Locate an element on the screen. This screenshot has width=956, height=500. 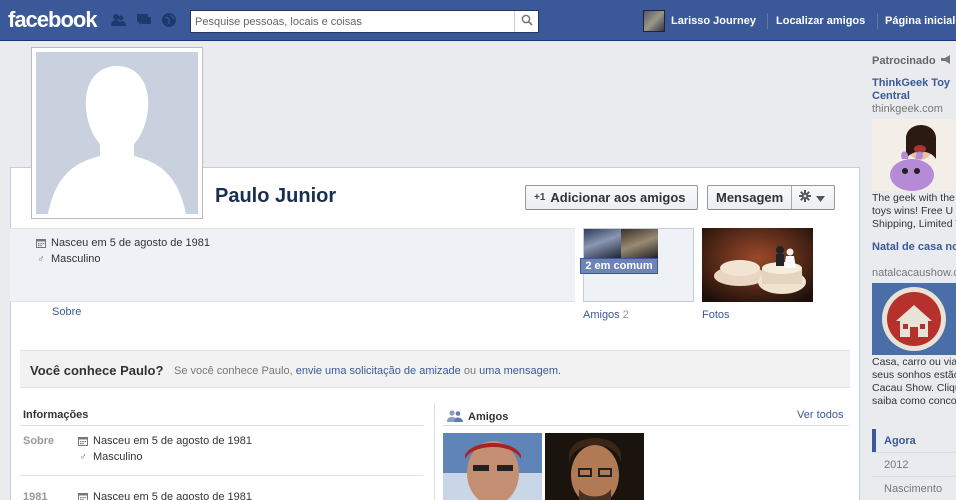
send-message-link: uma mensagem. is located at coordinates (520, 371).